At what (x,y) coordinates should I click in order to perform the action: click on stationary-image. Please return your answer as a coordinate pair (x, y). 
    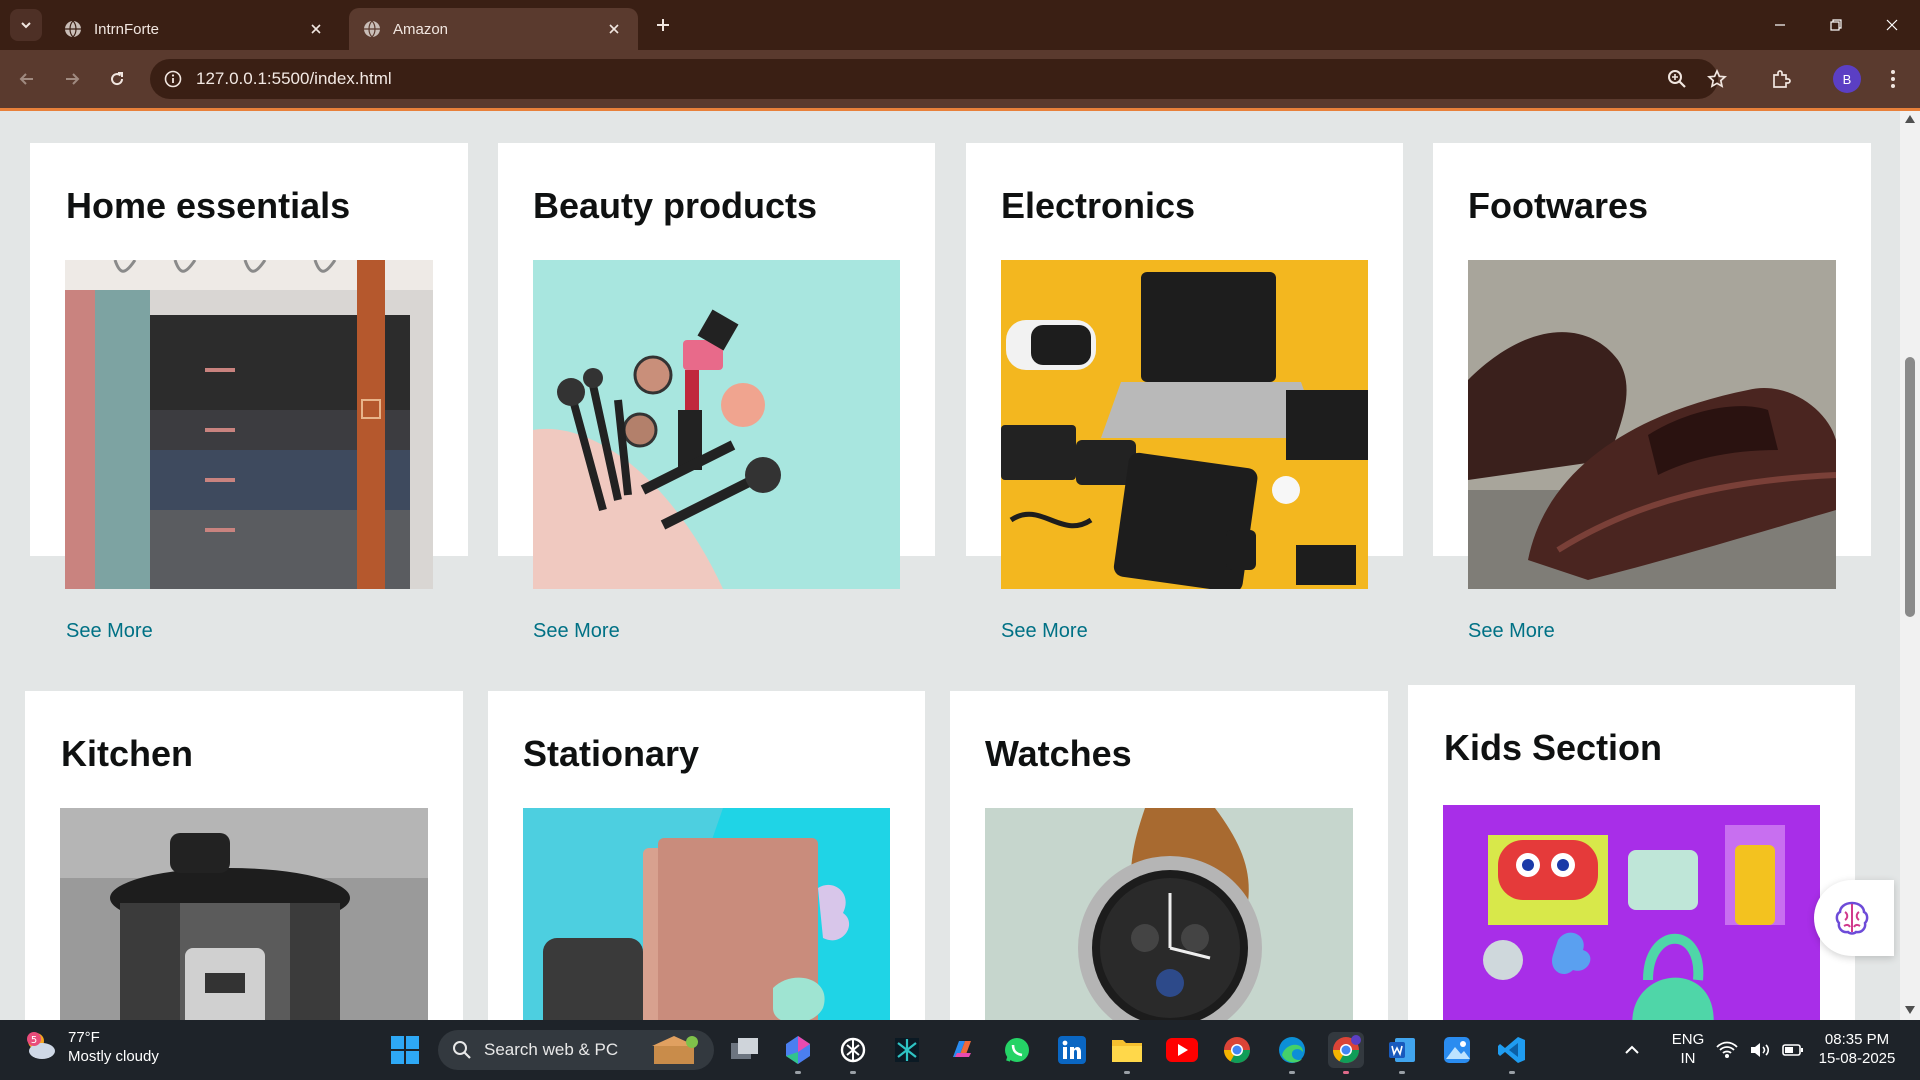
    Looking at the image, I should click on (706, 914).